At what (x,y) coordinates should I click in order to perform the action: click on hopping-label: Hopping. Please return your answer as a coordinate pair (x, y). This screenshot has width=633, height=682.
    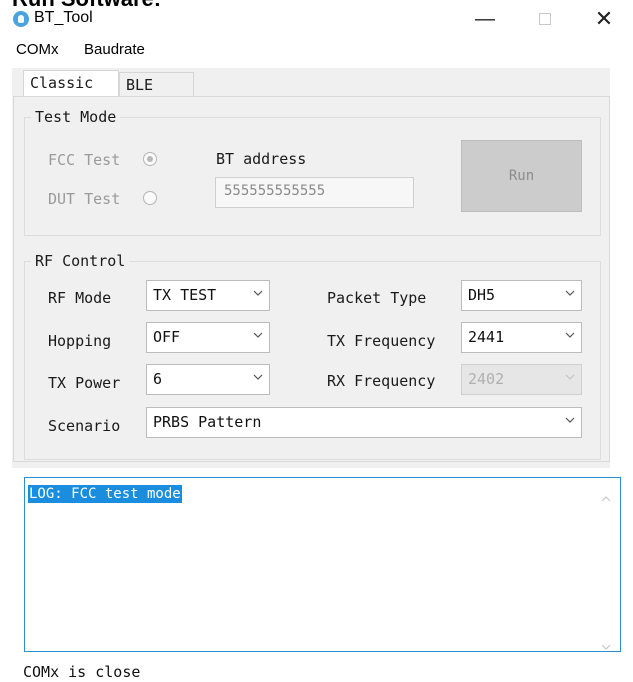
    Looking at the image, I should click on (80, 341).